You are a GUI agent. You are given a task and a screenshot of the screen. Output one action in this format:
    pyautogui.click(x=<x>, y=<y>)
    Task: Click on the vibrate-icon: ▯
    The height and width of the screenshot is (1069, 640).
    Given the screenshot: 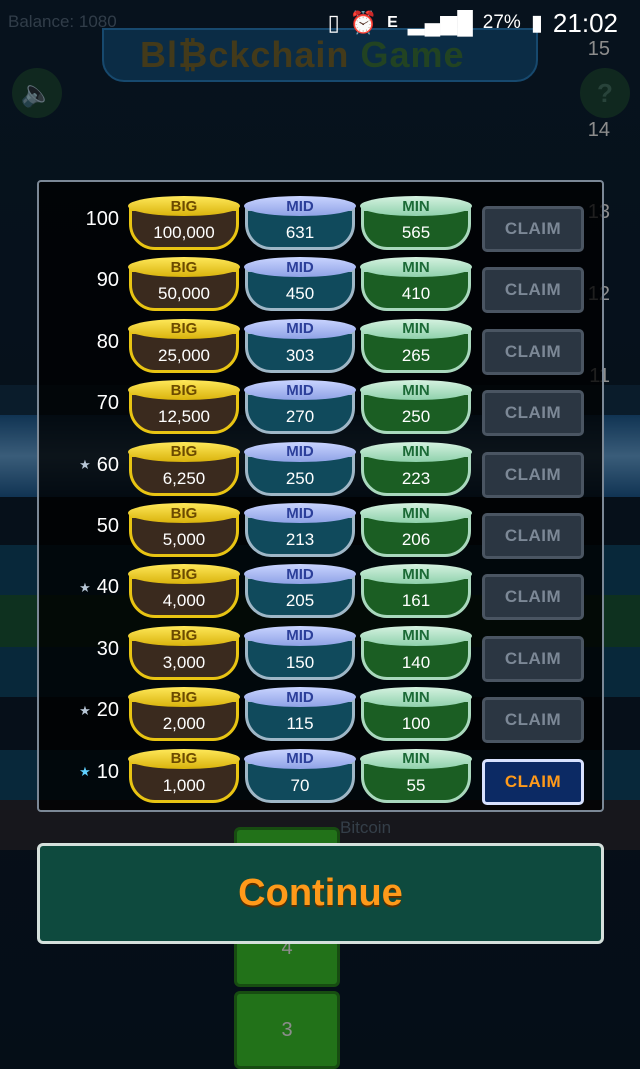 What is the action you would take?
    pyautogui.click(x=333, y=22)
    